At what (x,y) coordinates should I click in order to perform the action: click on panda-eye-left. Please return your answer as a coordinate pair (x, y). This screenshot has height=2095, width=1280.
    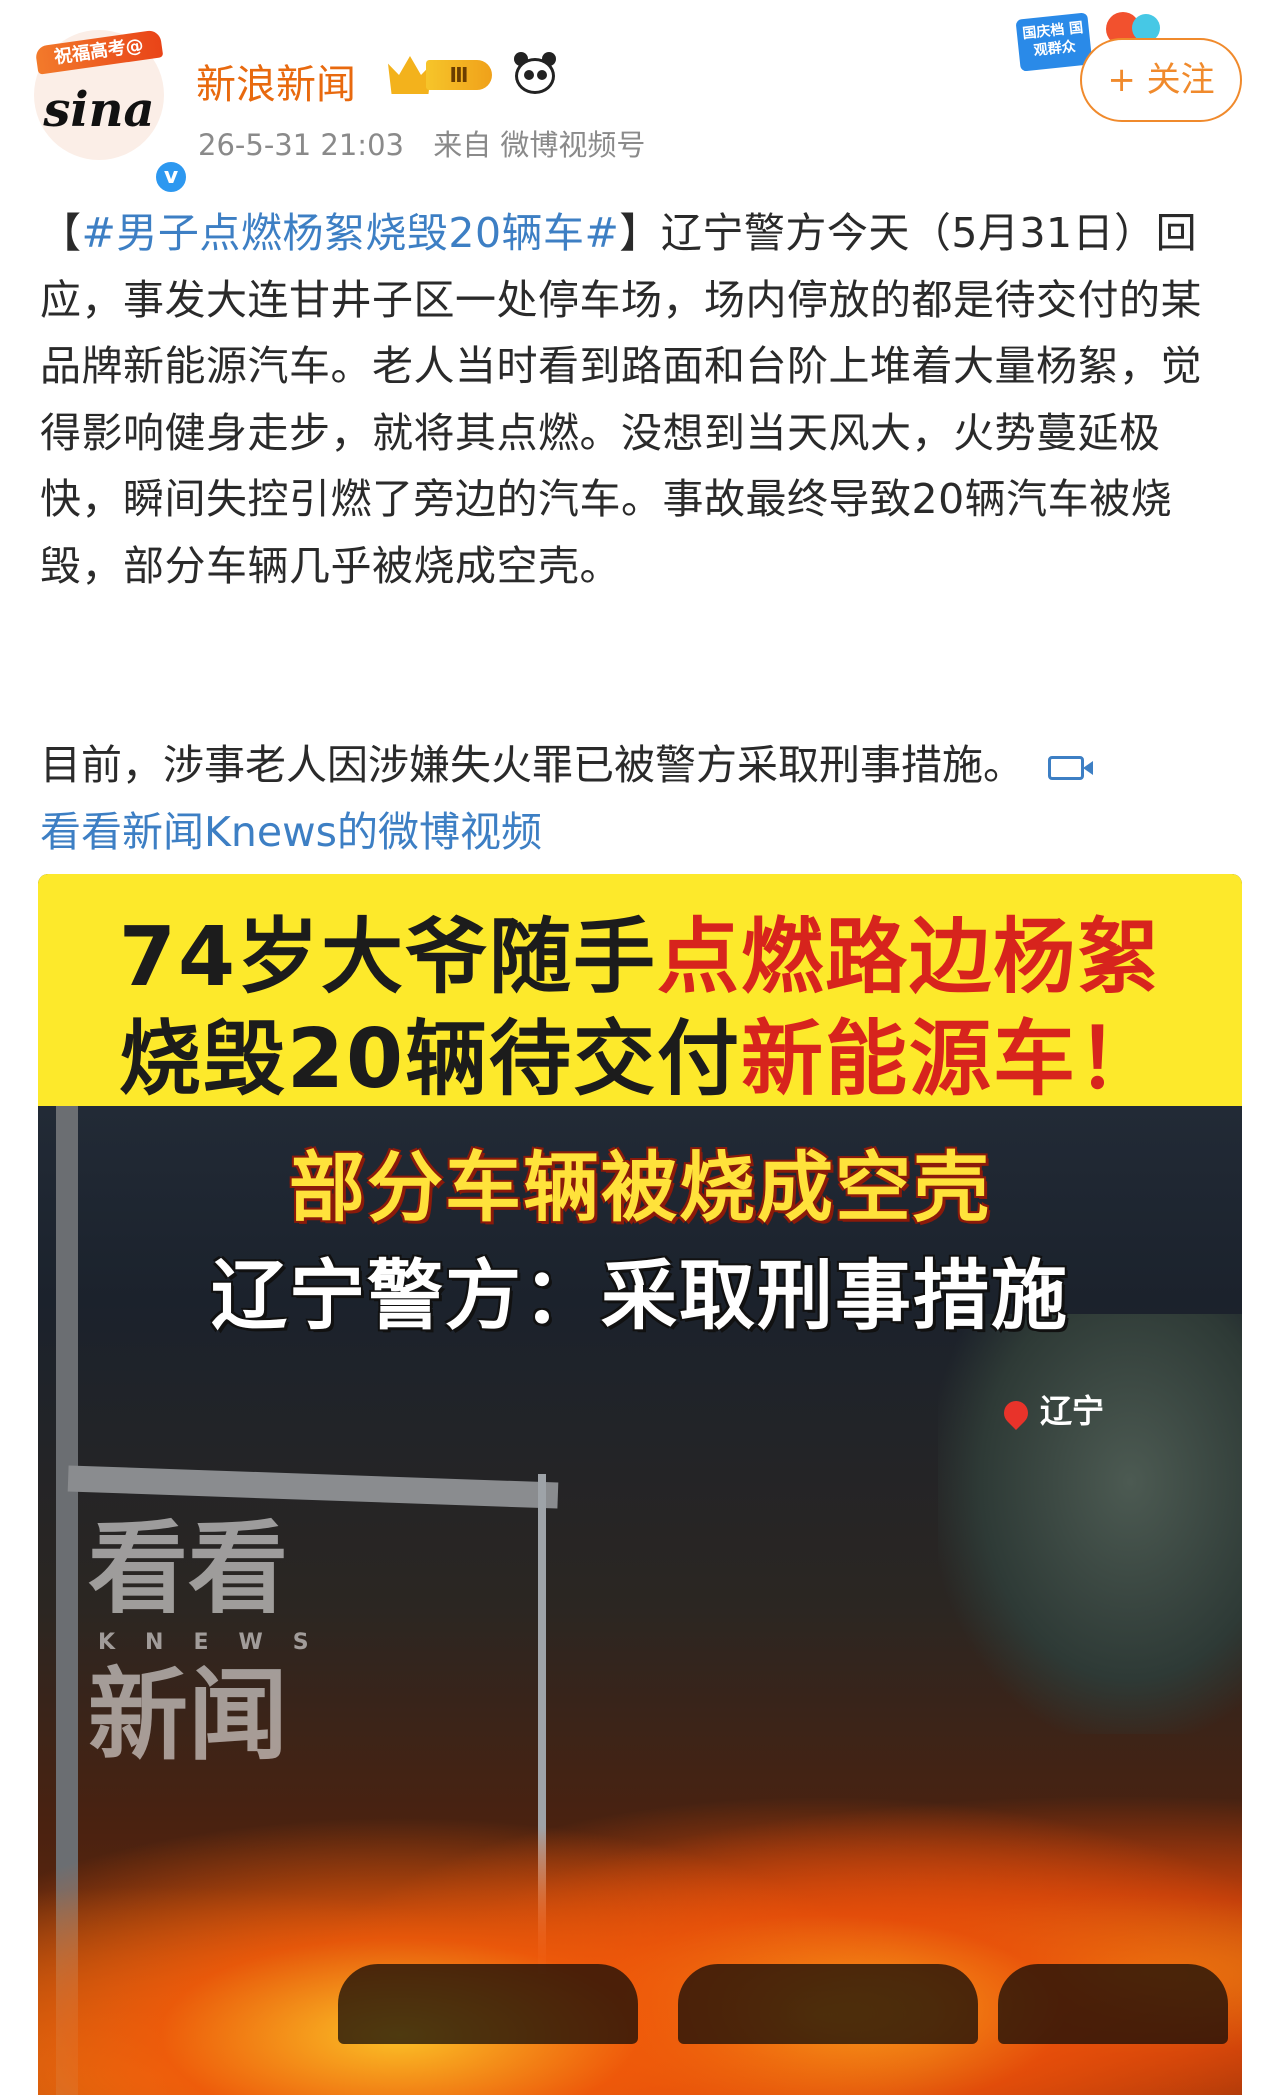
    Looking at the image, I should click on (529, 75).